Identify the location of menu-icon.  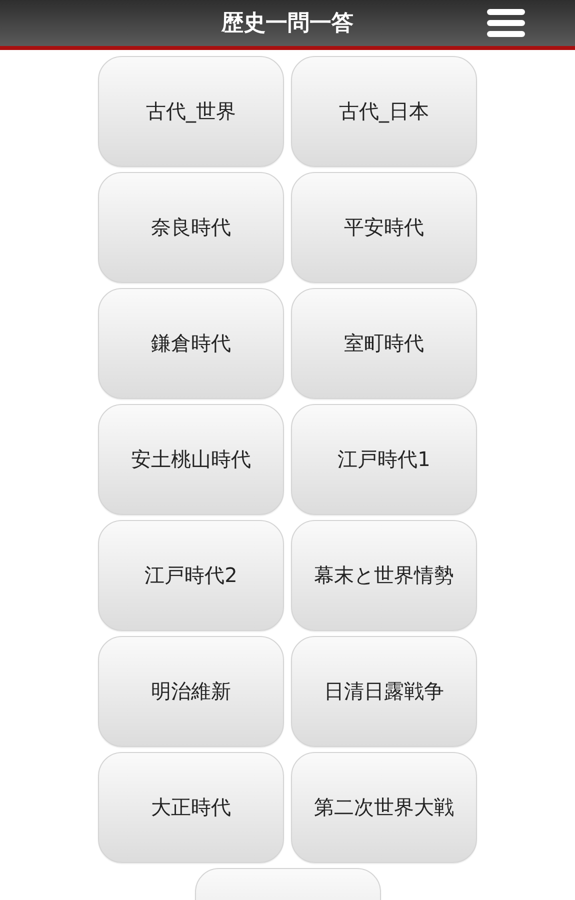
(506, 23).